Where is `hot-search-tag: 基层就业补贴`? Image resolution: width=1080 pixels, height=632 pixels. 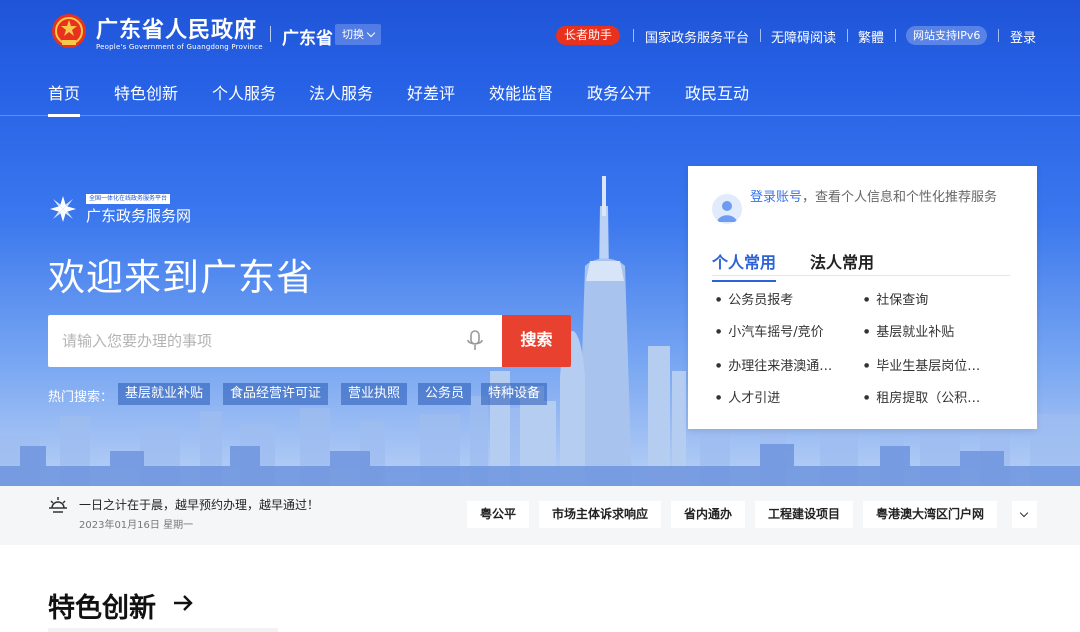 hot-search-tag: 基层就业补贴 is located at coordinates (164, 394).